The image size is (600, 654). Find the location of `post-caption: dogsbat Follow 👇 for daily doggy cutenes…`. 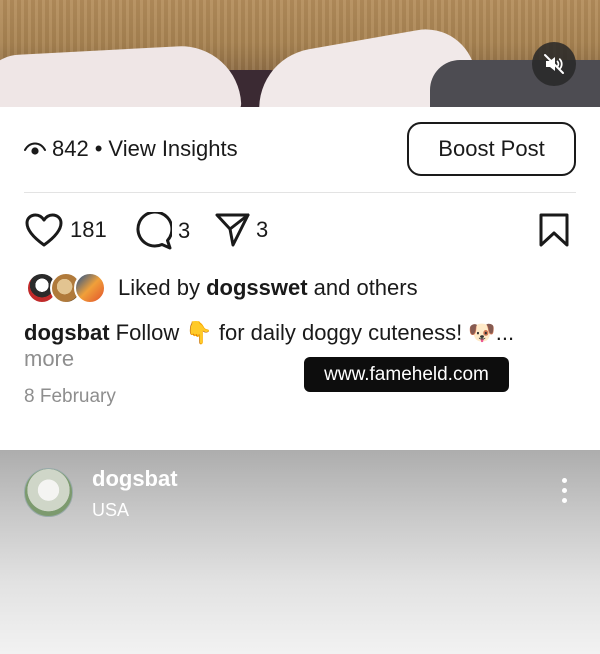

post-caption: dogsbat Follow 👇 for daily doggy cutenes… is located at coordinates (304, 332).